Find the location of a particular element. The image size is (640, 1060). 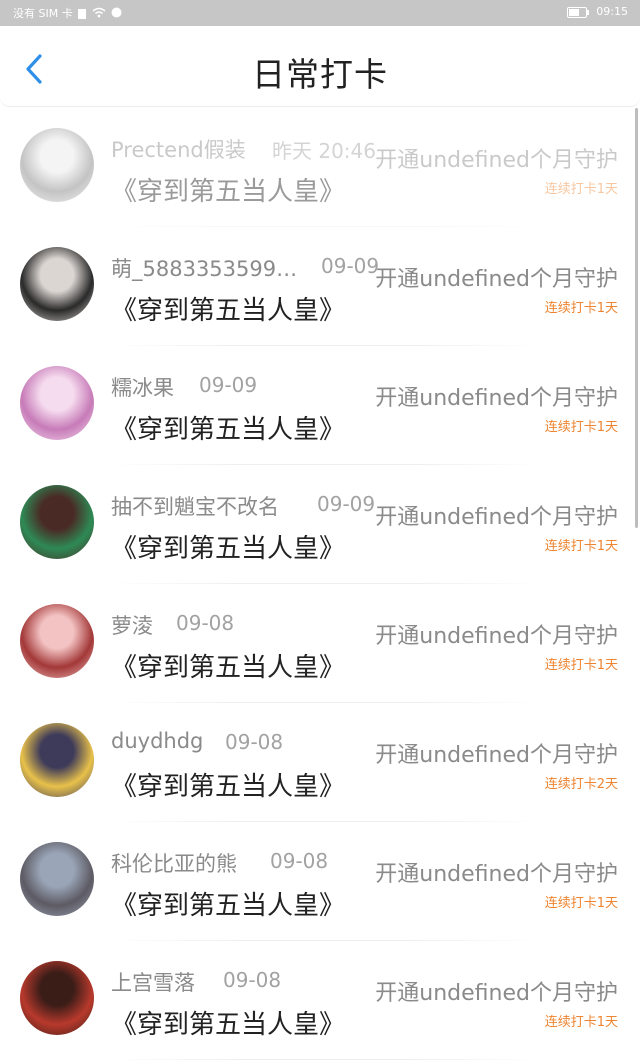

user-name: duydhdg is located at coordinates (157, 741).